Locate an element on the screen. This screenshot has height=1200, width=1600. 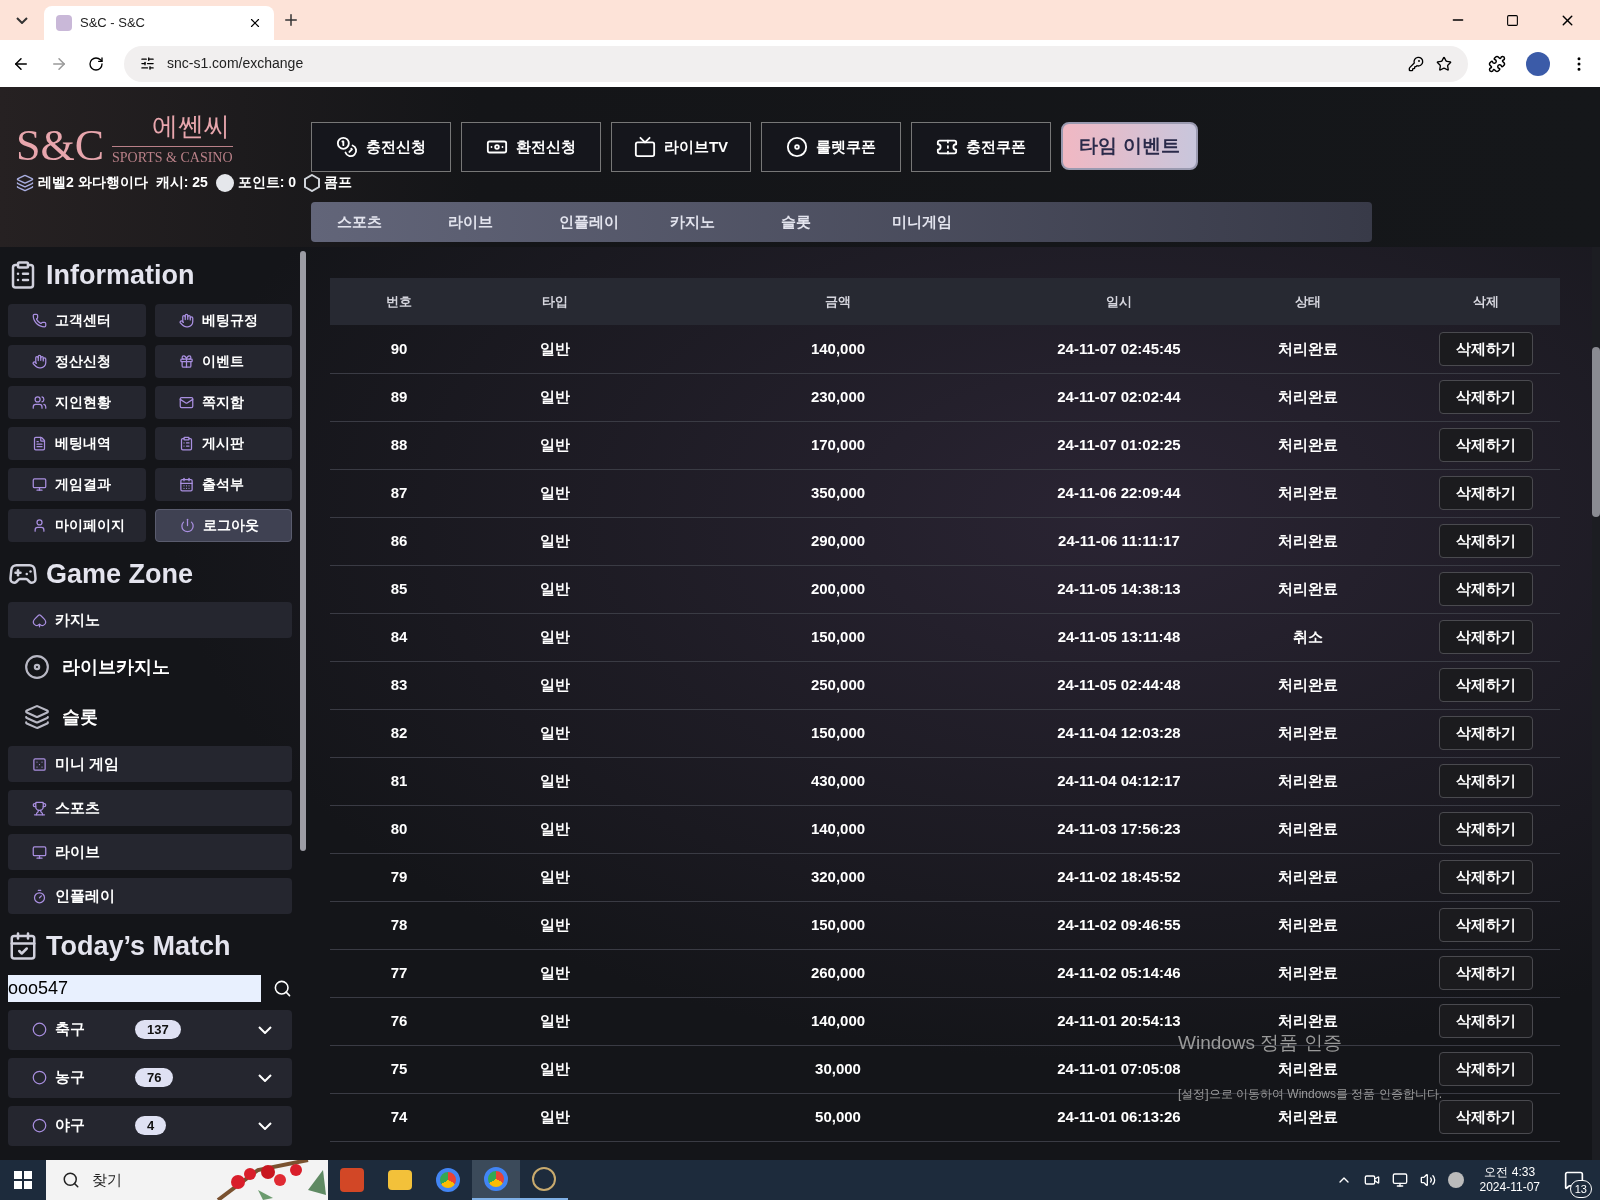
header-button: 충전신청 is located at coordinates (381, 147).